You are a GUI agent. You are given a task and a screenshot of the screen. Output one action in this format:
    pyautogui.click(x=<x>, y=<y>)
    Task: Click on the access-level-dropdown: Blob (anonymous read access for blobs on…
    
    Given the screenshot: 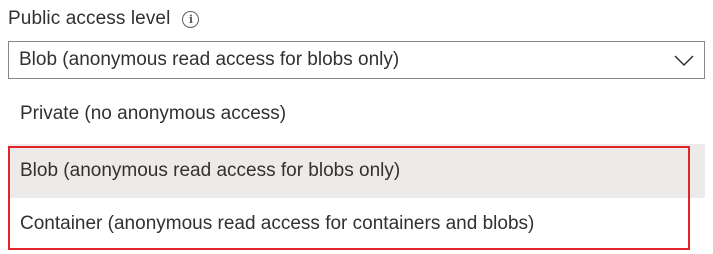 What is the action you would take?
    pyautogui.click(x=356, y=60)
    